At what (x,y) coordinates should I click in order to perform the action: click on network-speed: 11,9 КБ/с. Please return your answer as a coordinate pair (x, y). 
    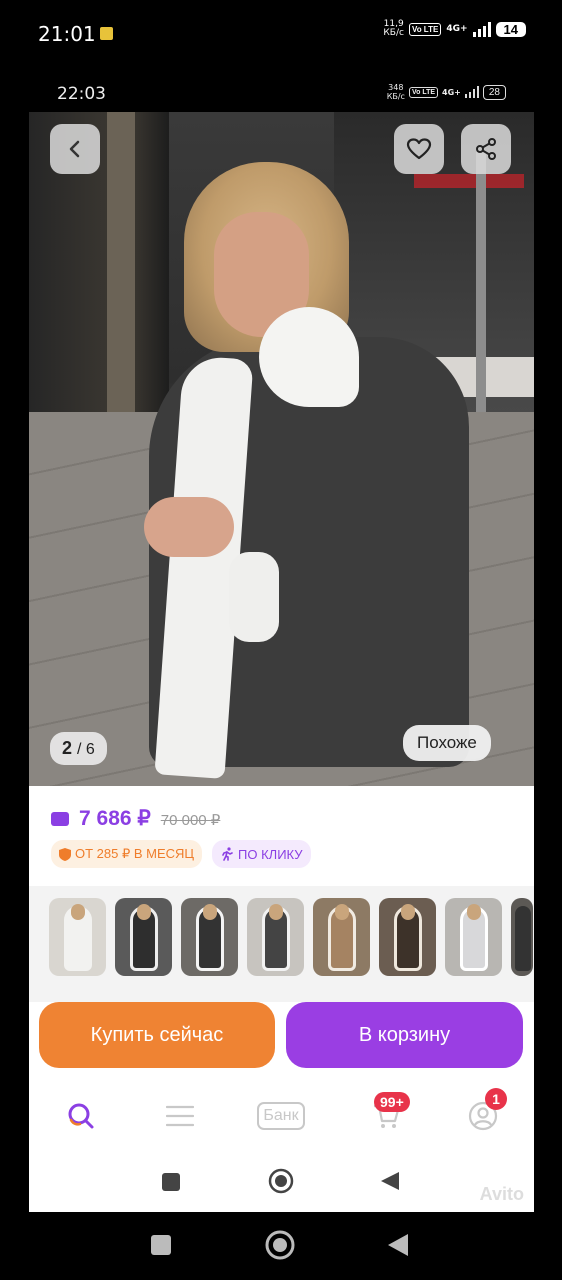
    Looking at the image, I should click on (393, 29).